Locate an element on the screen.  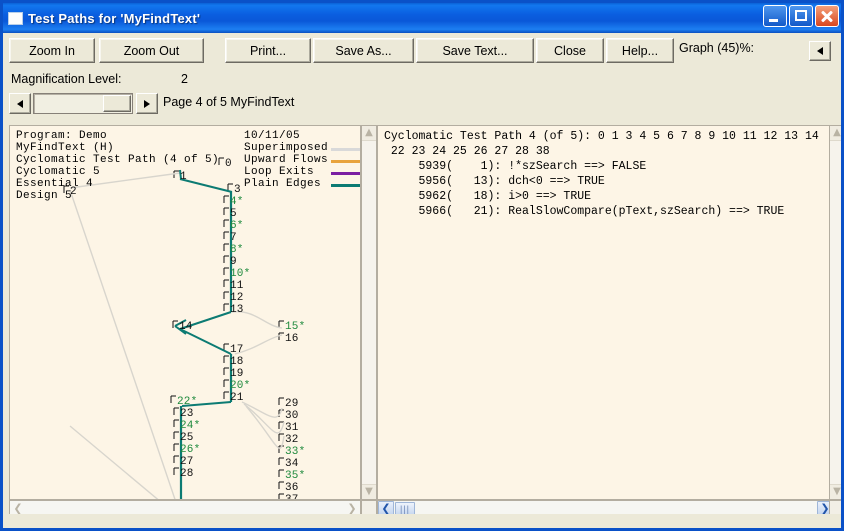
graph-node-22star: 22* is located at coordinates (187, 402).